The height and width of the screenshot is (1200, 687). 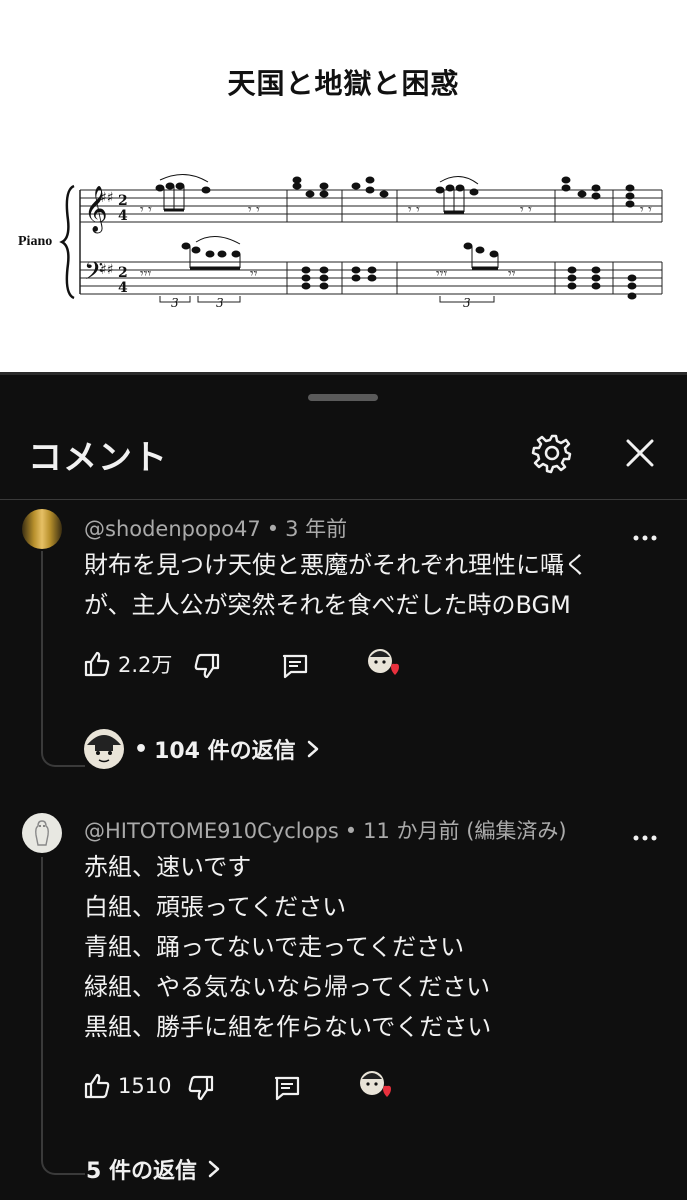 I want to click on close-button, so click(x=640, y=453).